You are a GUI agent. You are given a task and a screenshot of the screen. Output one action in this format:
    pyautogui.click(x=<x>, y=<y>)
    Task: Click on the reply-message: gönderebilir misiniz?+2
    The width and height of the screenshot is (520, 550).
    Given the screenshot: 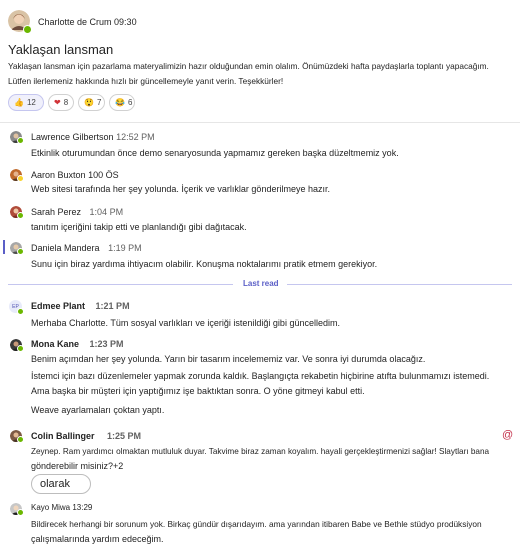 What is the action you would take?
    pyautogui.click(x=77, y=466)
    